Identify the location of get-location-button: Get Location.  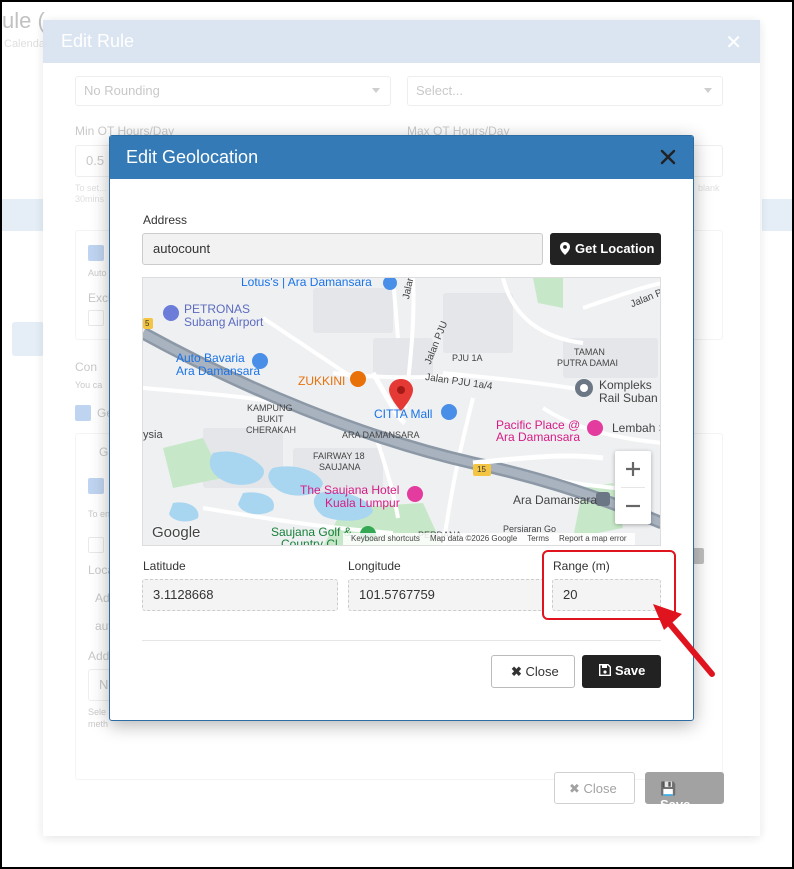
(605, 249).